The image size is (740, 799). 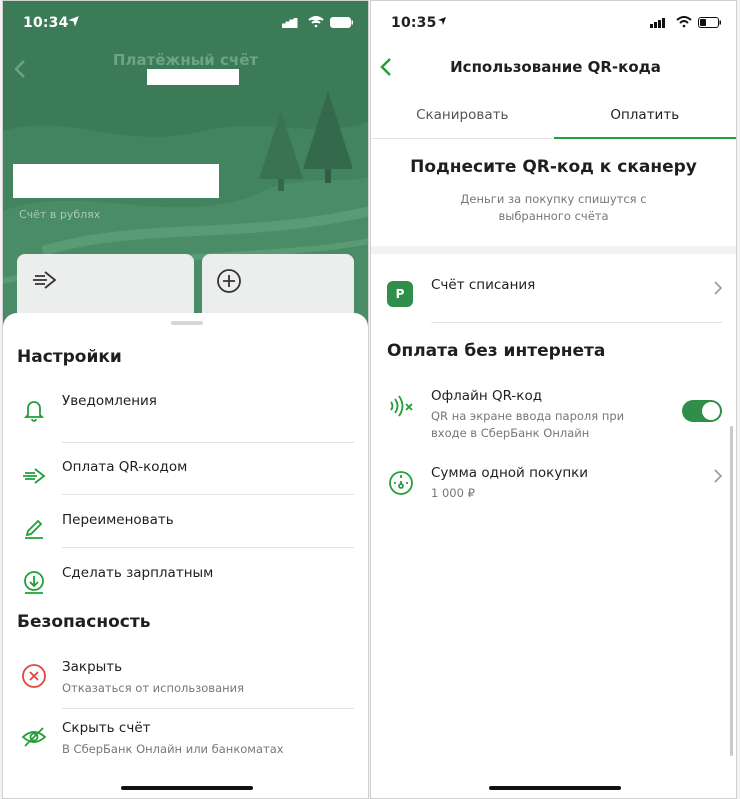 What do you see at coordinates (84, 622) in the screenshot?
I see `security-heading: Безопасность` at bounding box center [84, 622].